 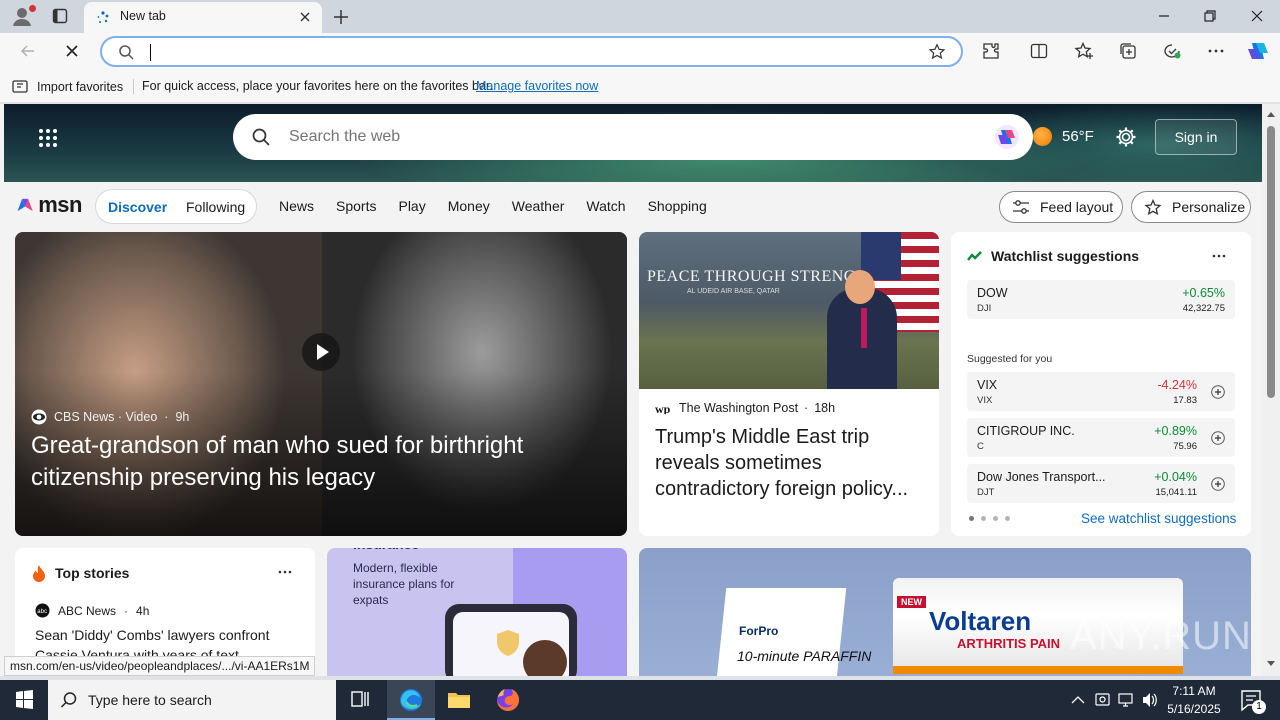 I want to click on nav-weather: Weather, so click(x=538, y=206).